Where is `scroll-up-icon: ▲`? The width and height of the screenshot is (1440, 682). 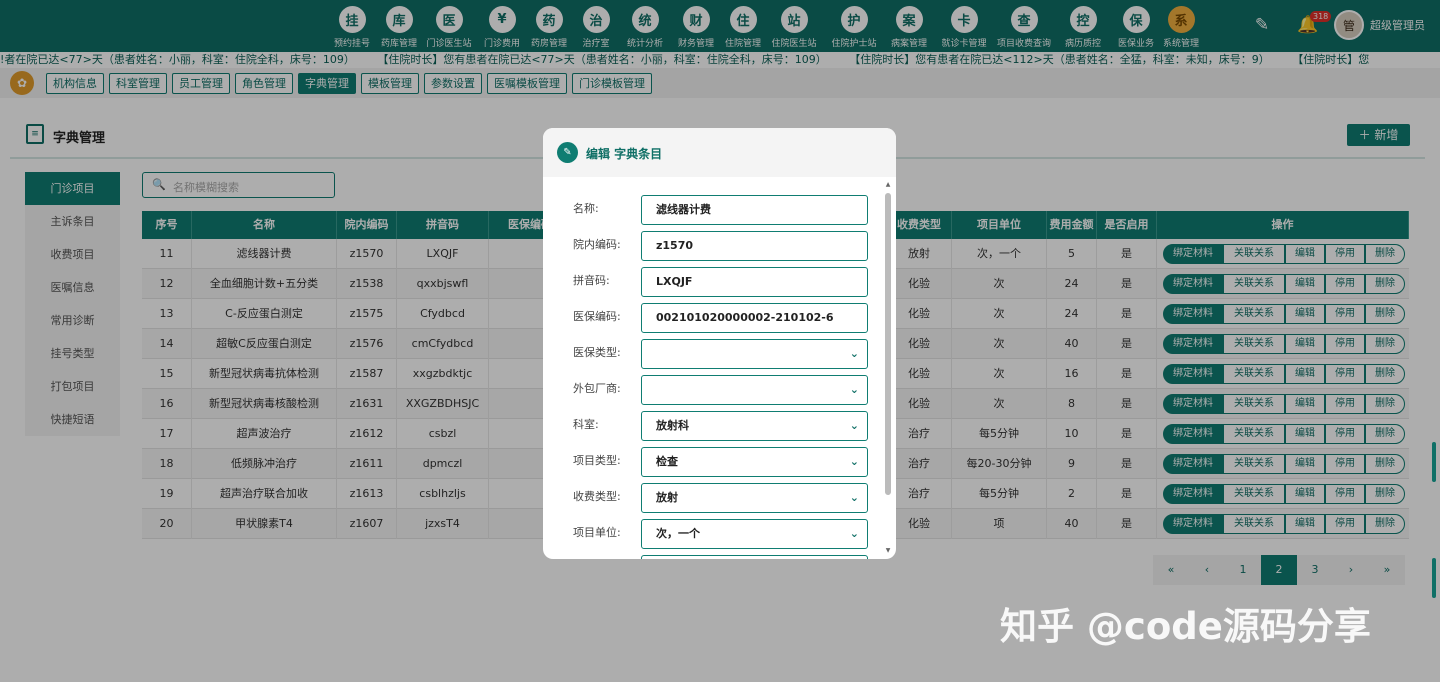 scroll-up-icon: ▲ is located at coordinates (888, 185).